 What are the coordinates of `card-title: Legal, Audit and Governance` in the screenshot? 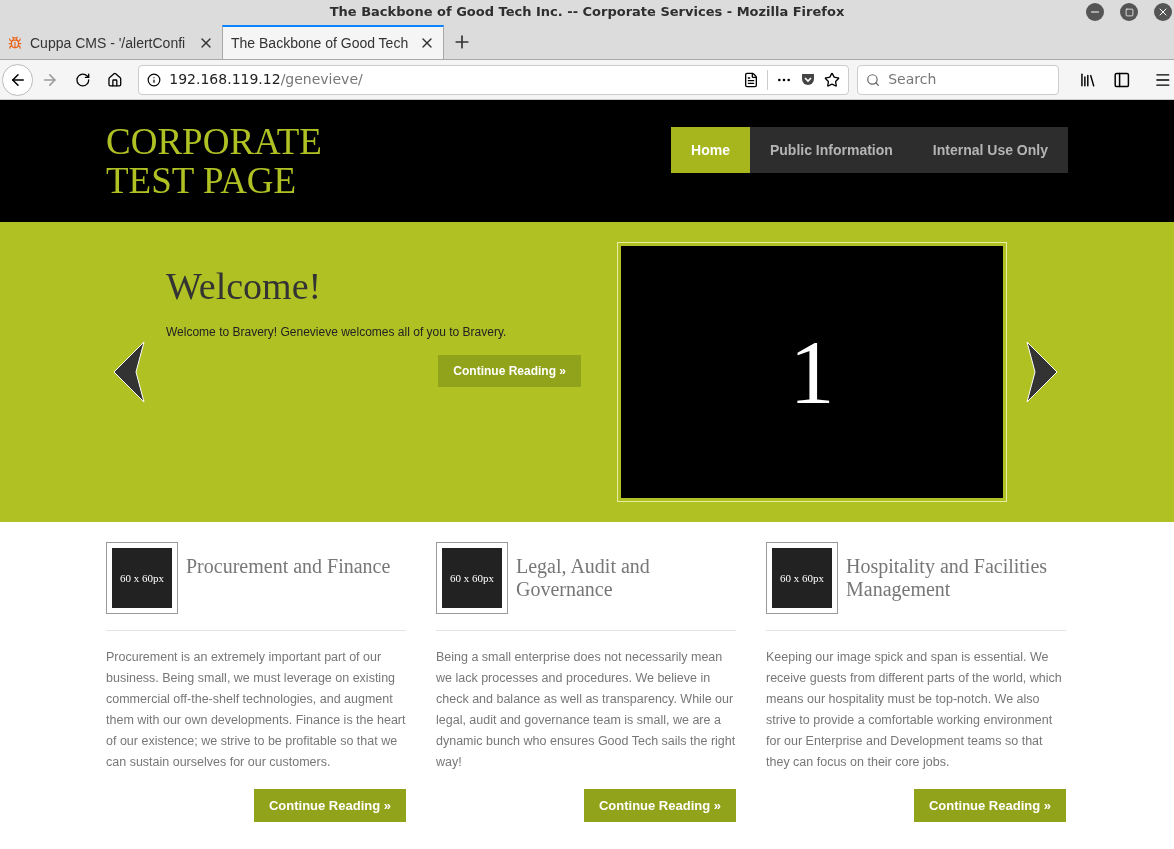 It's located at (583, 578).